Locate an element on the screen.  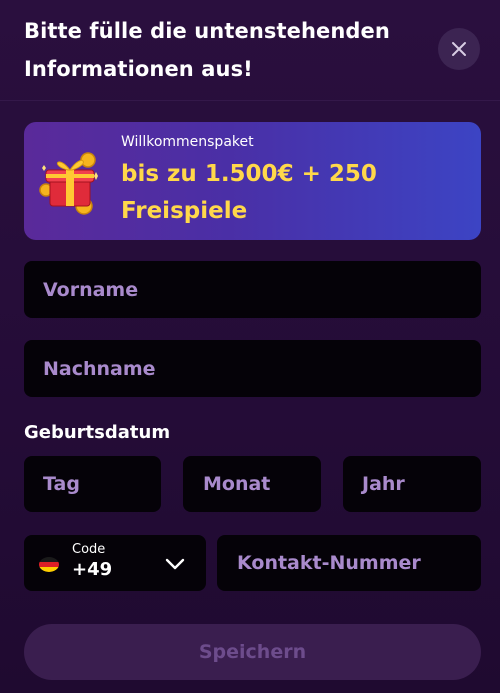
page-title-line-2: Informationen aus! is located at coordinates (138, 69).